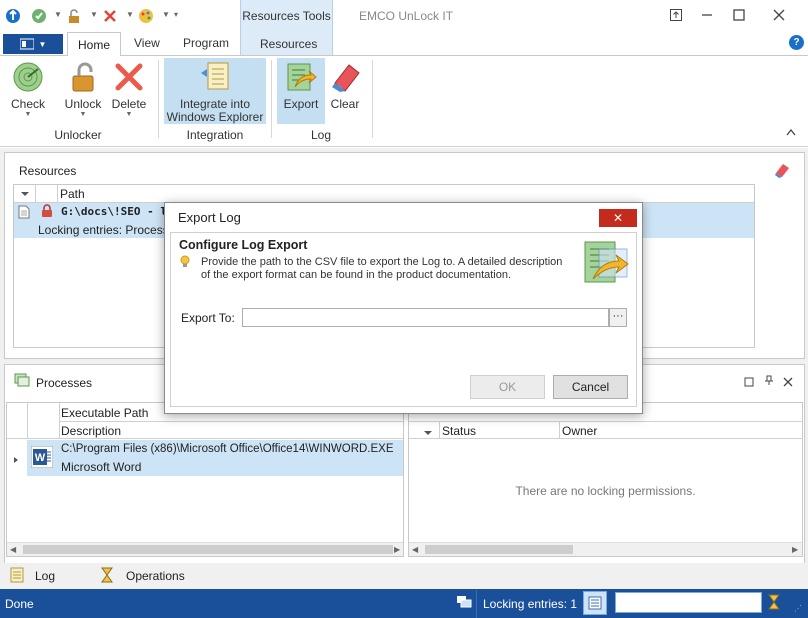 The height and width of the screenshot is (618, 808). I want to click on hourglass-icon, so click(107, 576).